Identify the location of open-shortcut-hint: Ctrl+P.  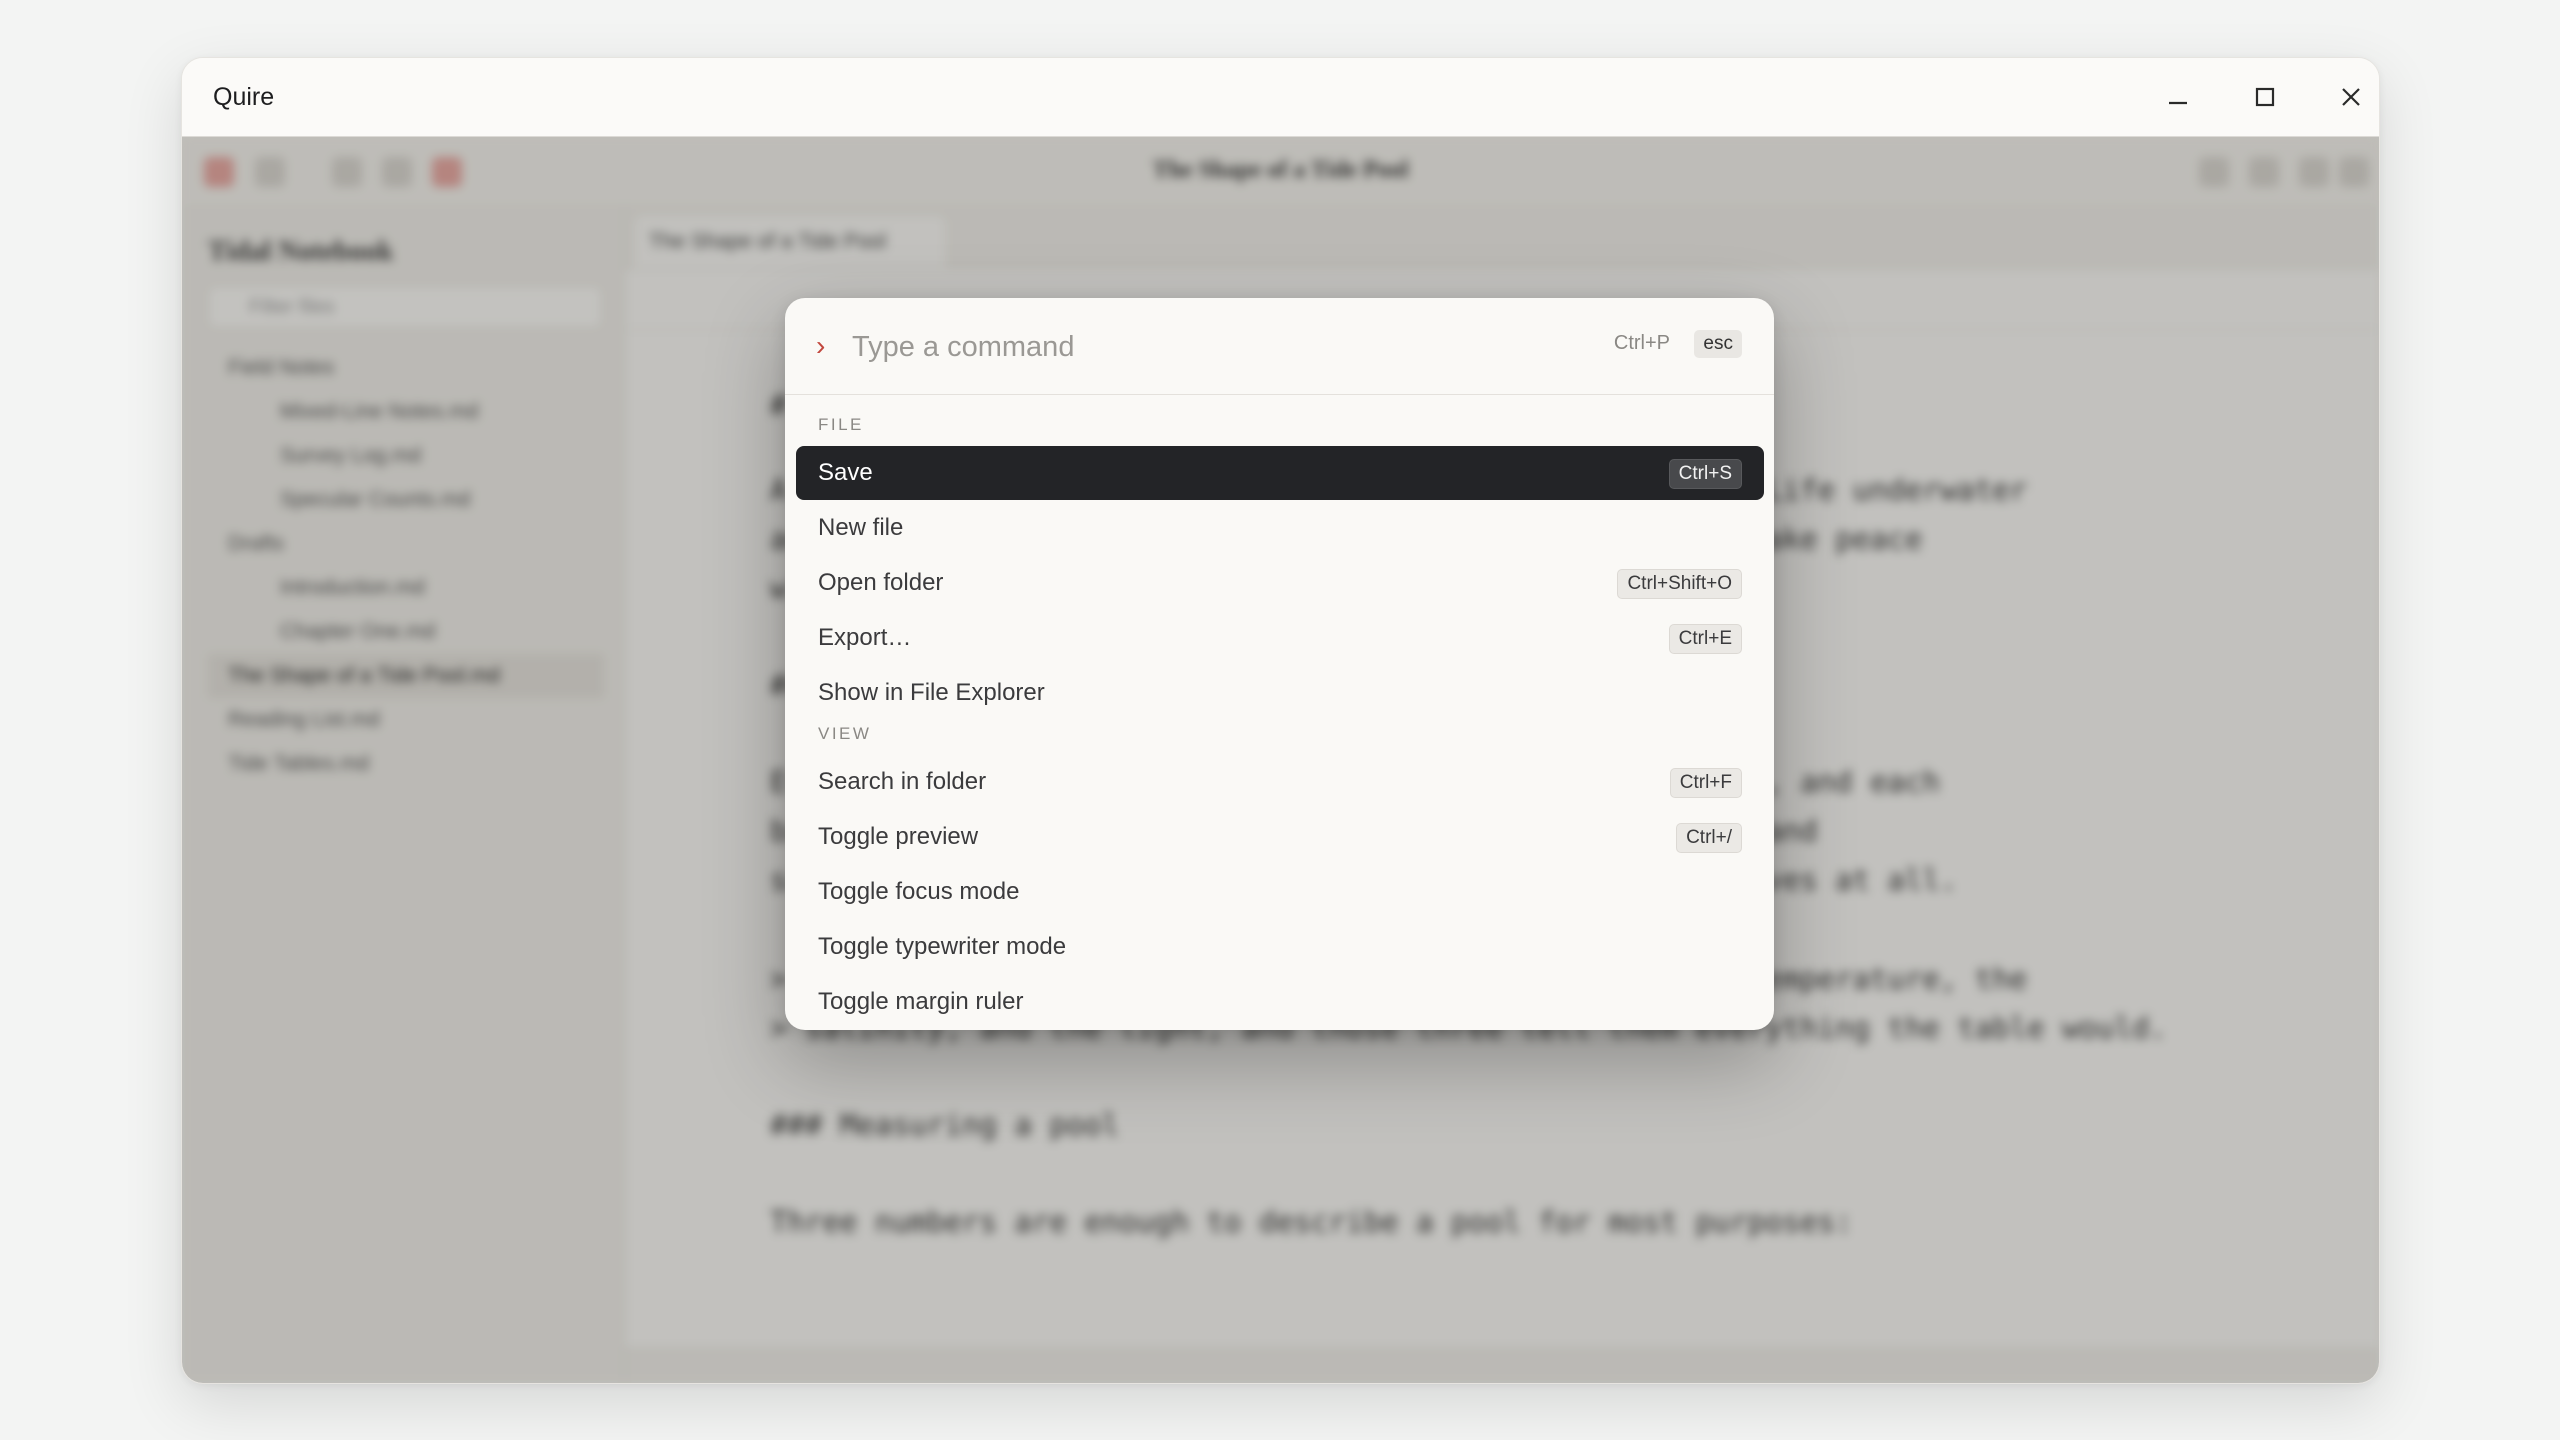
(1641, 343).